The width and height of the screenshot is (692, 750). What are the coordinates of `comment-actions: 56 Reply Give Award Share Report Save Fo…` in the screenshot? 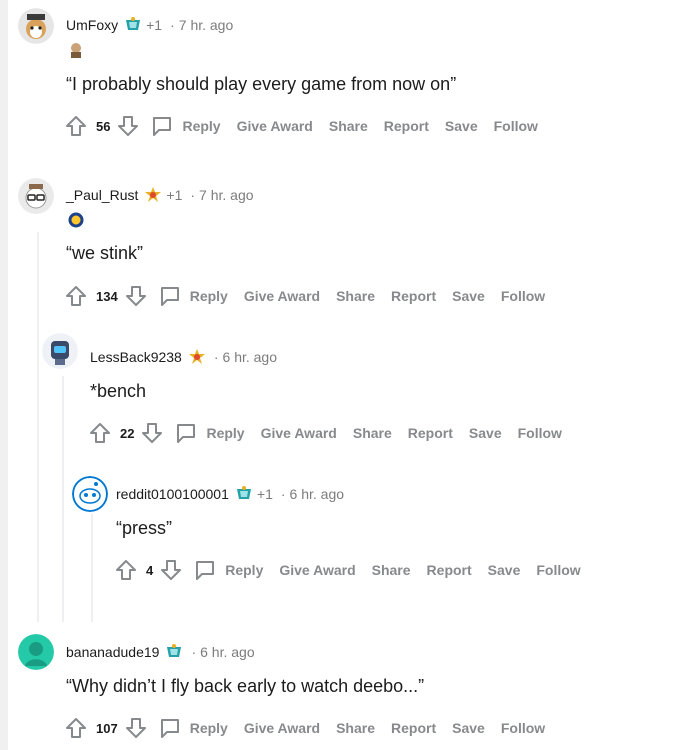 It's located at (309, 126).